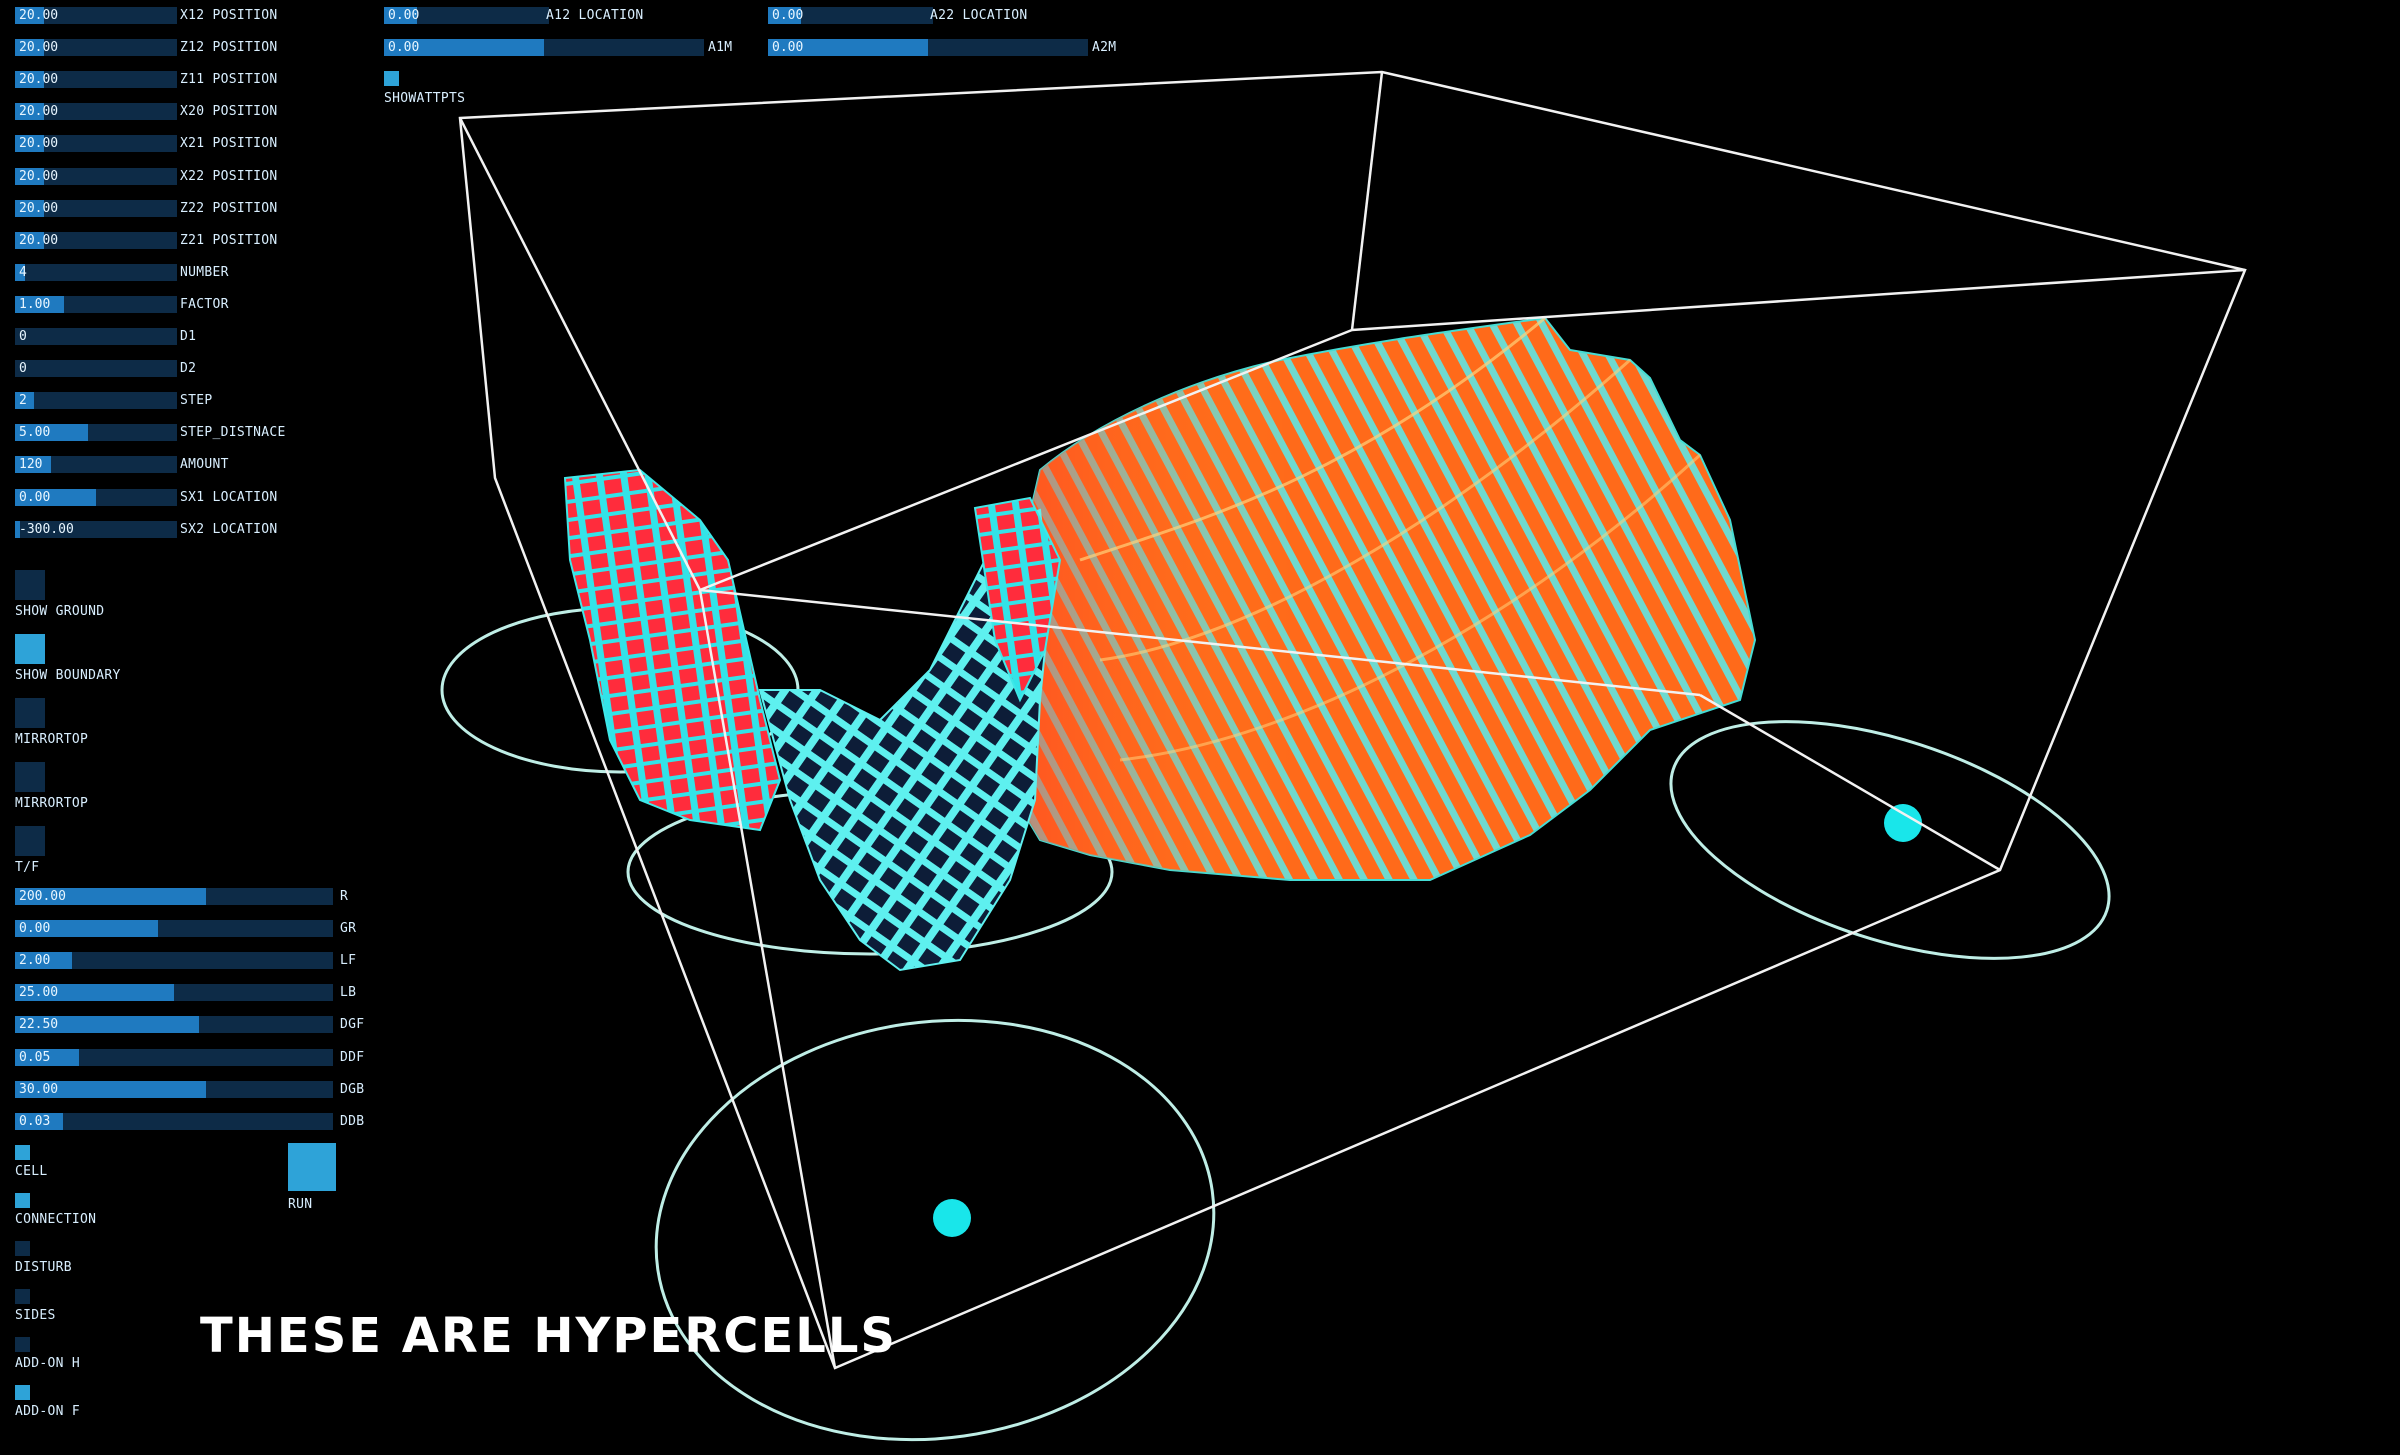 The width and height of the screenshot is (2400, 1455). What do you see at coordinates (391, 78) in the screenshot?
I see `showattpts-toggle` at bounding box center [391, 78].